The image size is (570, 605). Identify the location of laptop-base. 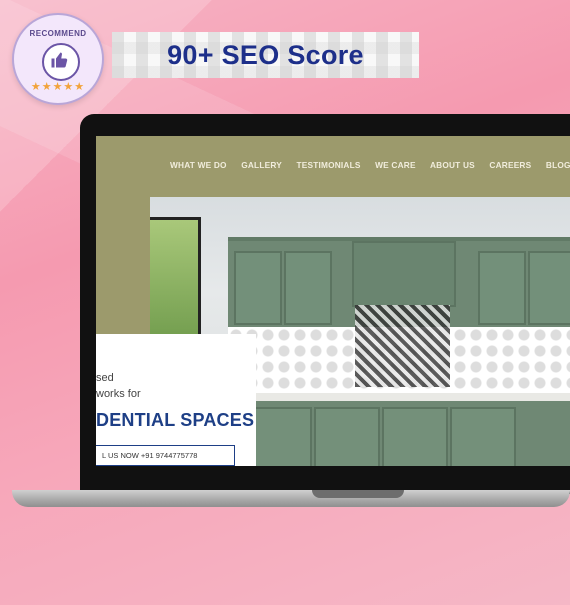
(291, 498).